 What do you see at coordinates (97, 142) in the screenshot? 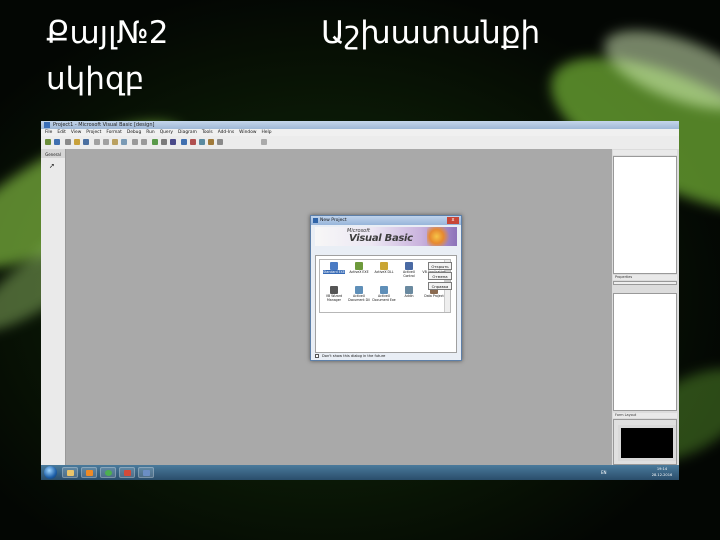
I see `cut-icon` at bounding box center [97, 142].